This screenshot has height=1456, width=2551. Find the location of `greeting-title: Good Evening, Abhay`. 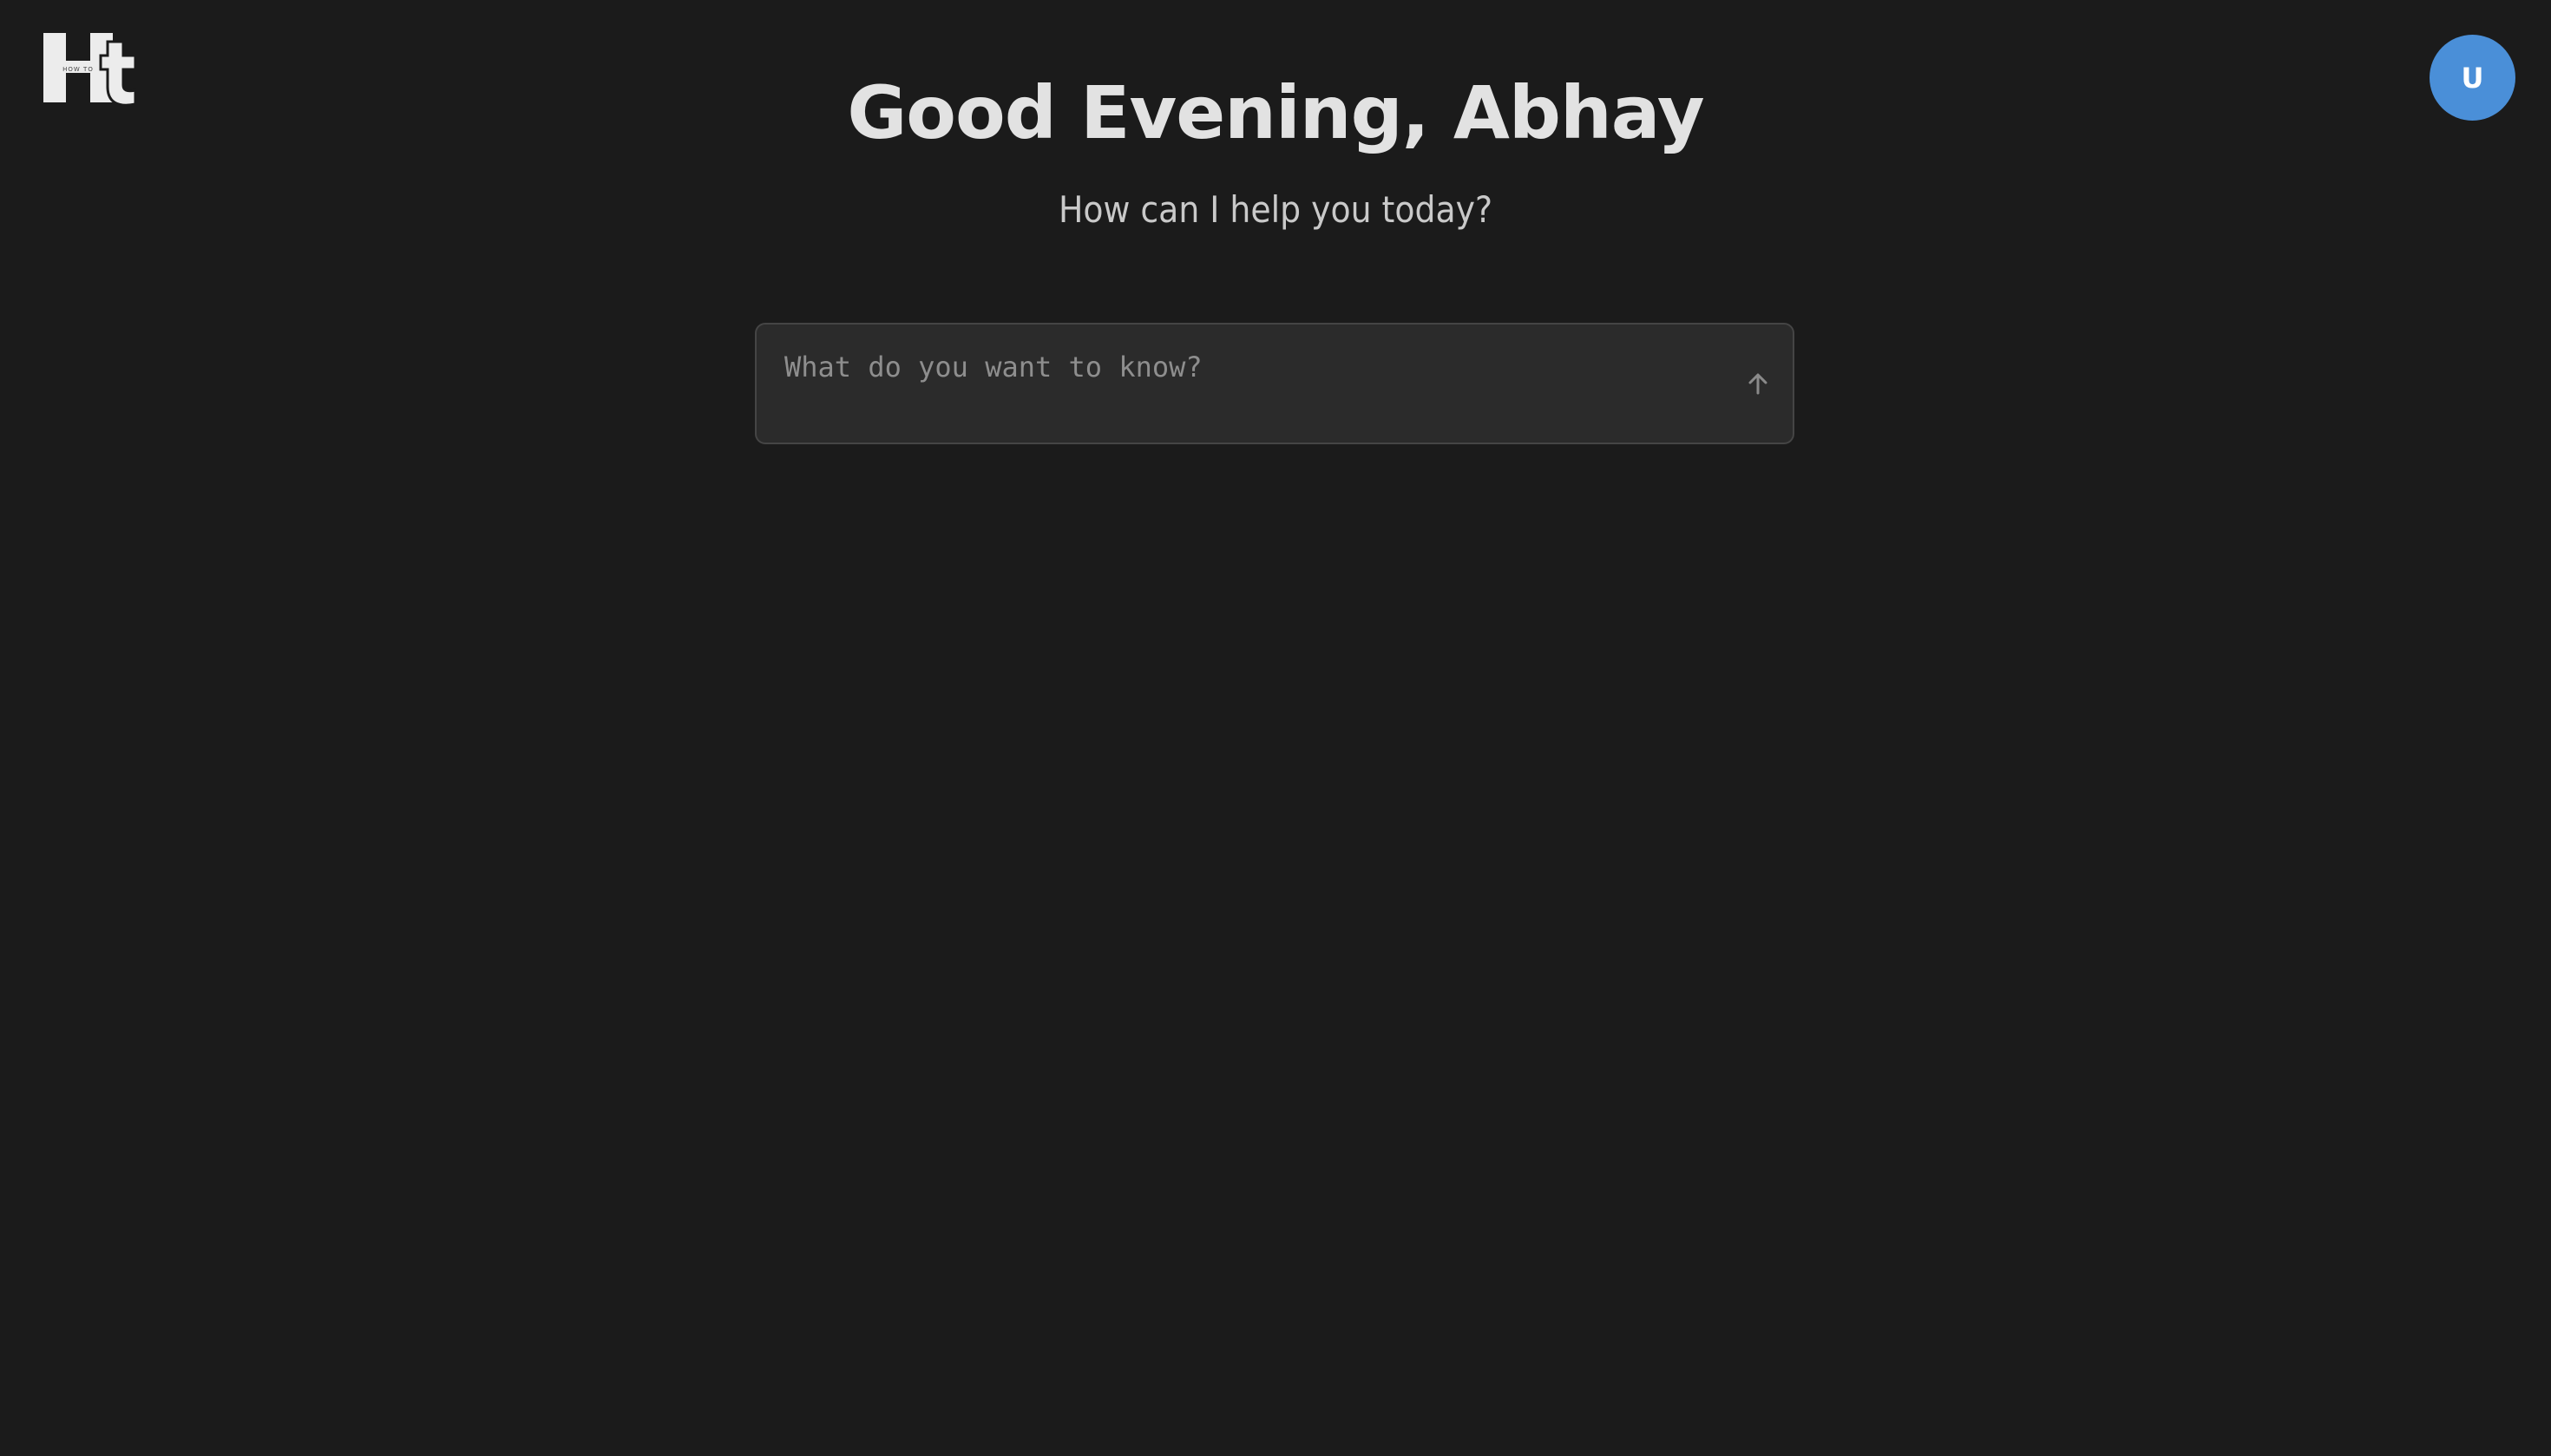

greeting-title: Good Evening, Abhay is located at coordinates (1275, 112).